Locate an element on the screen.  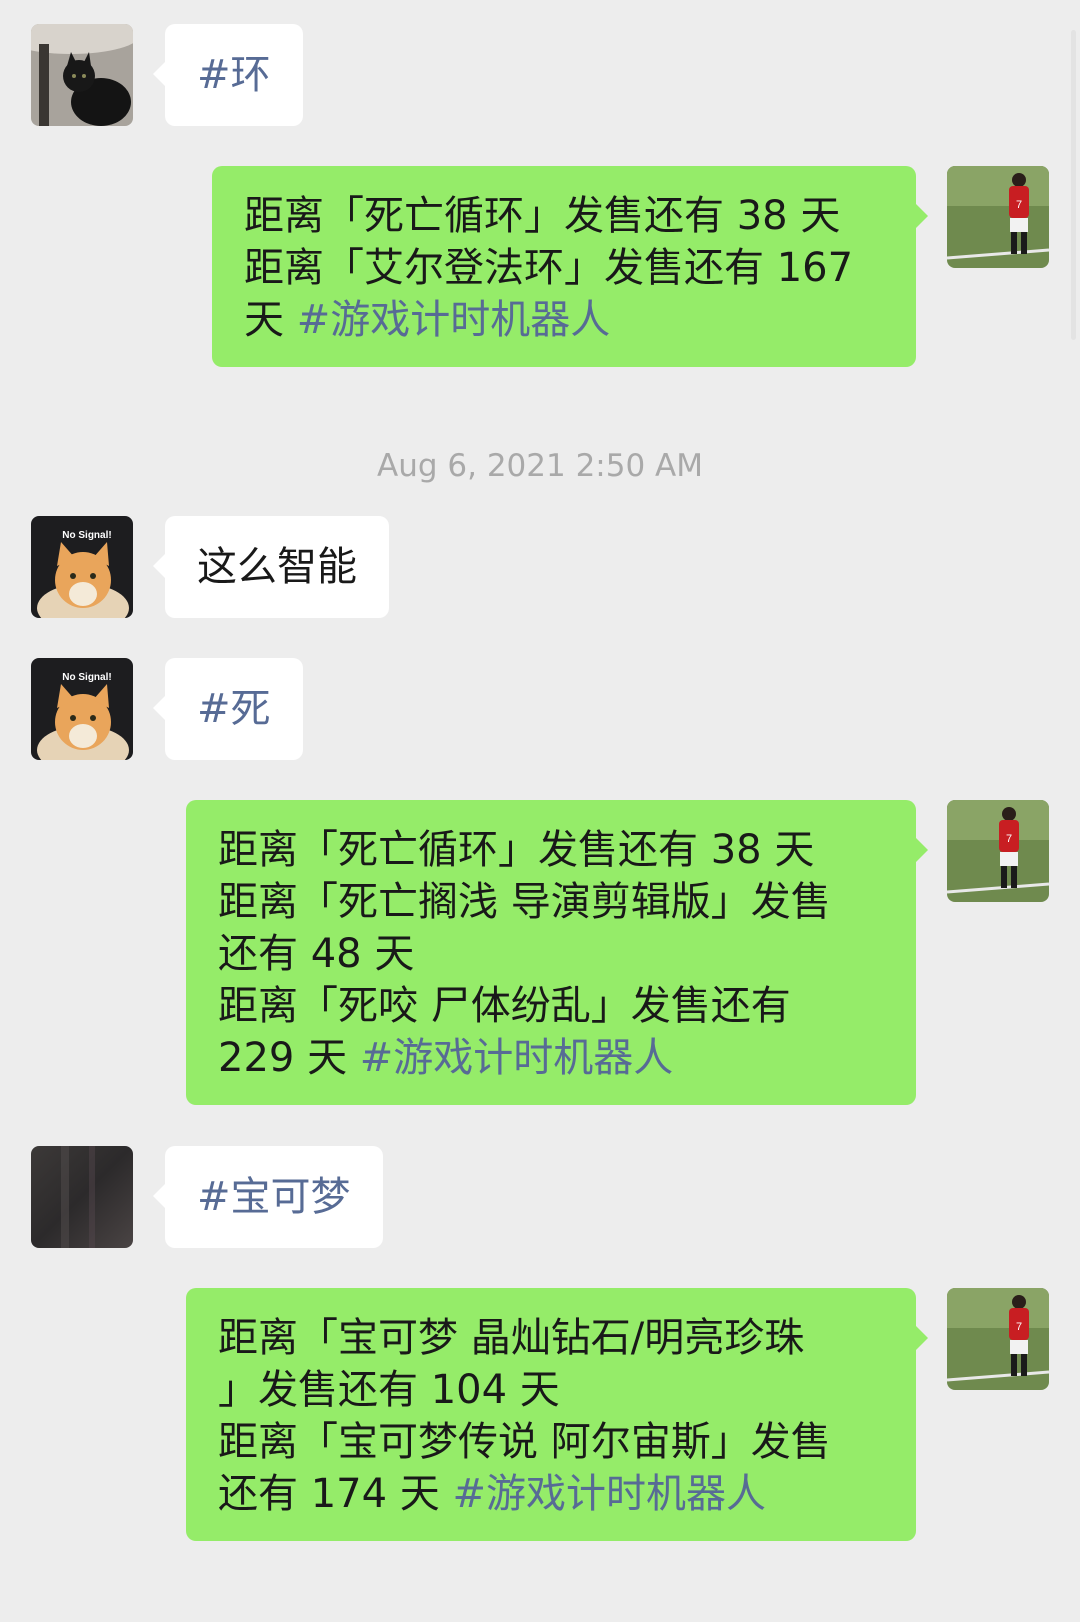
message-line: 天 #游戏计时机器人 is located at coordinates (565, 320).